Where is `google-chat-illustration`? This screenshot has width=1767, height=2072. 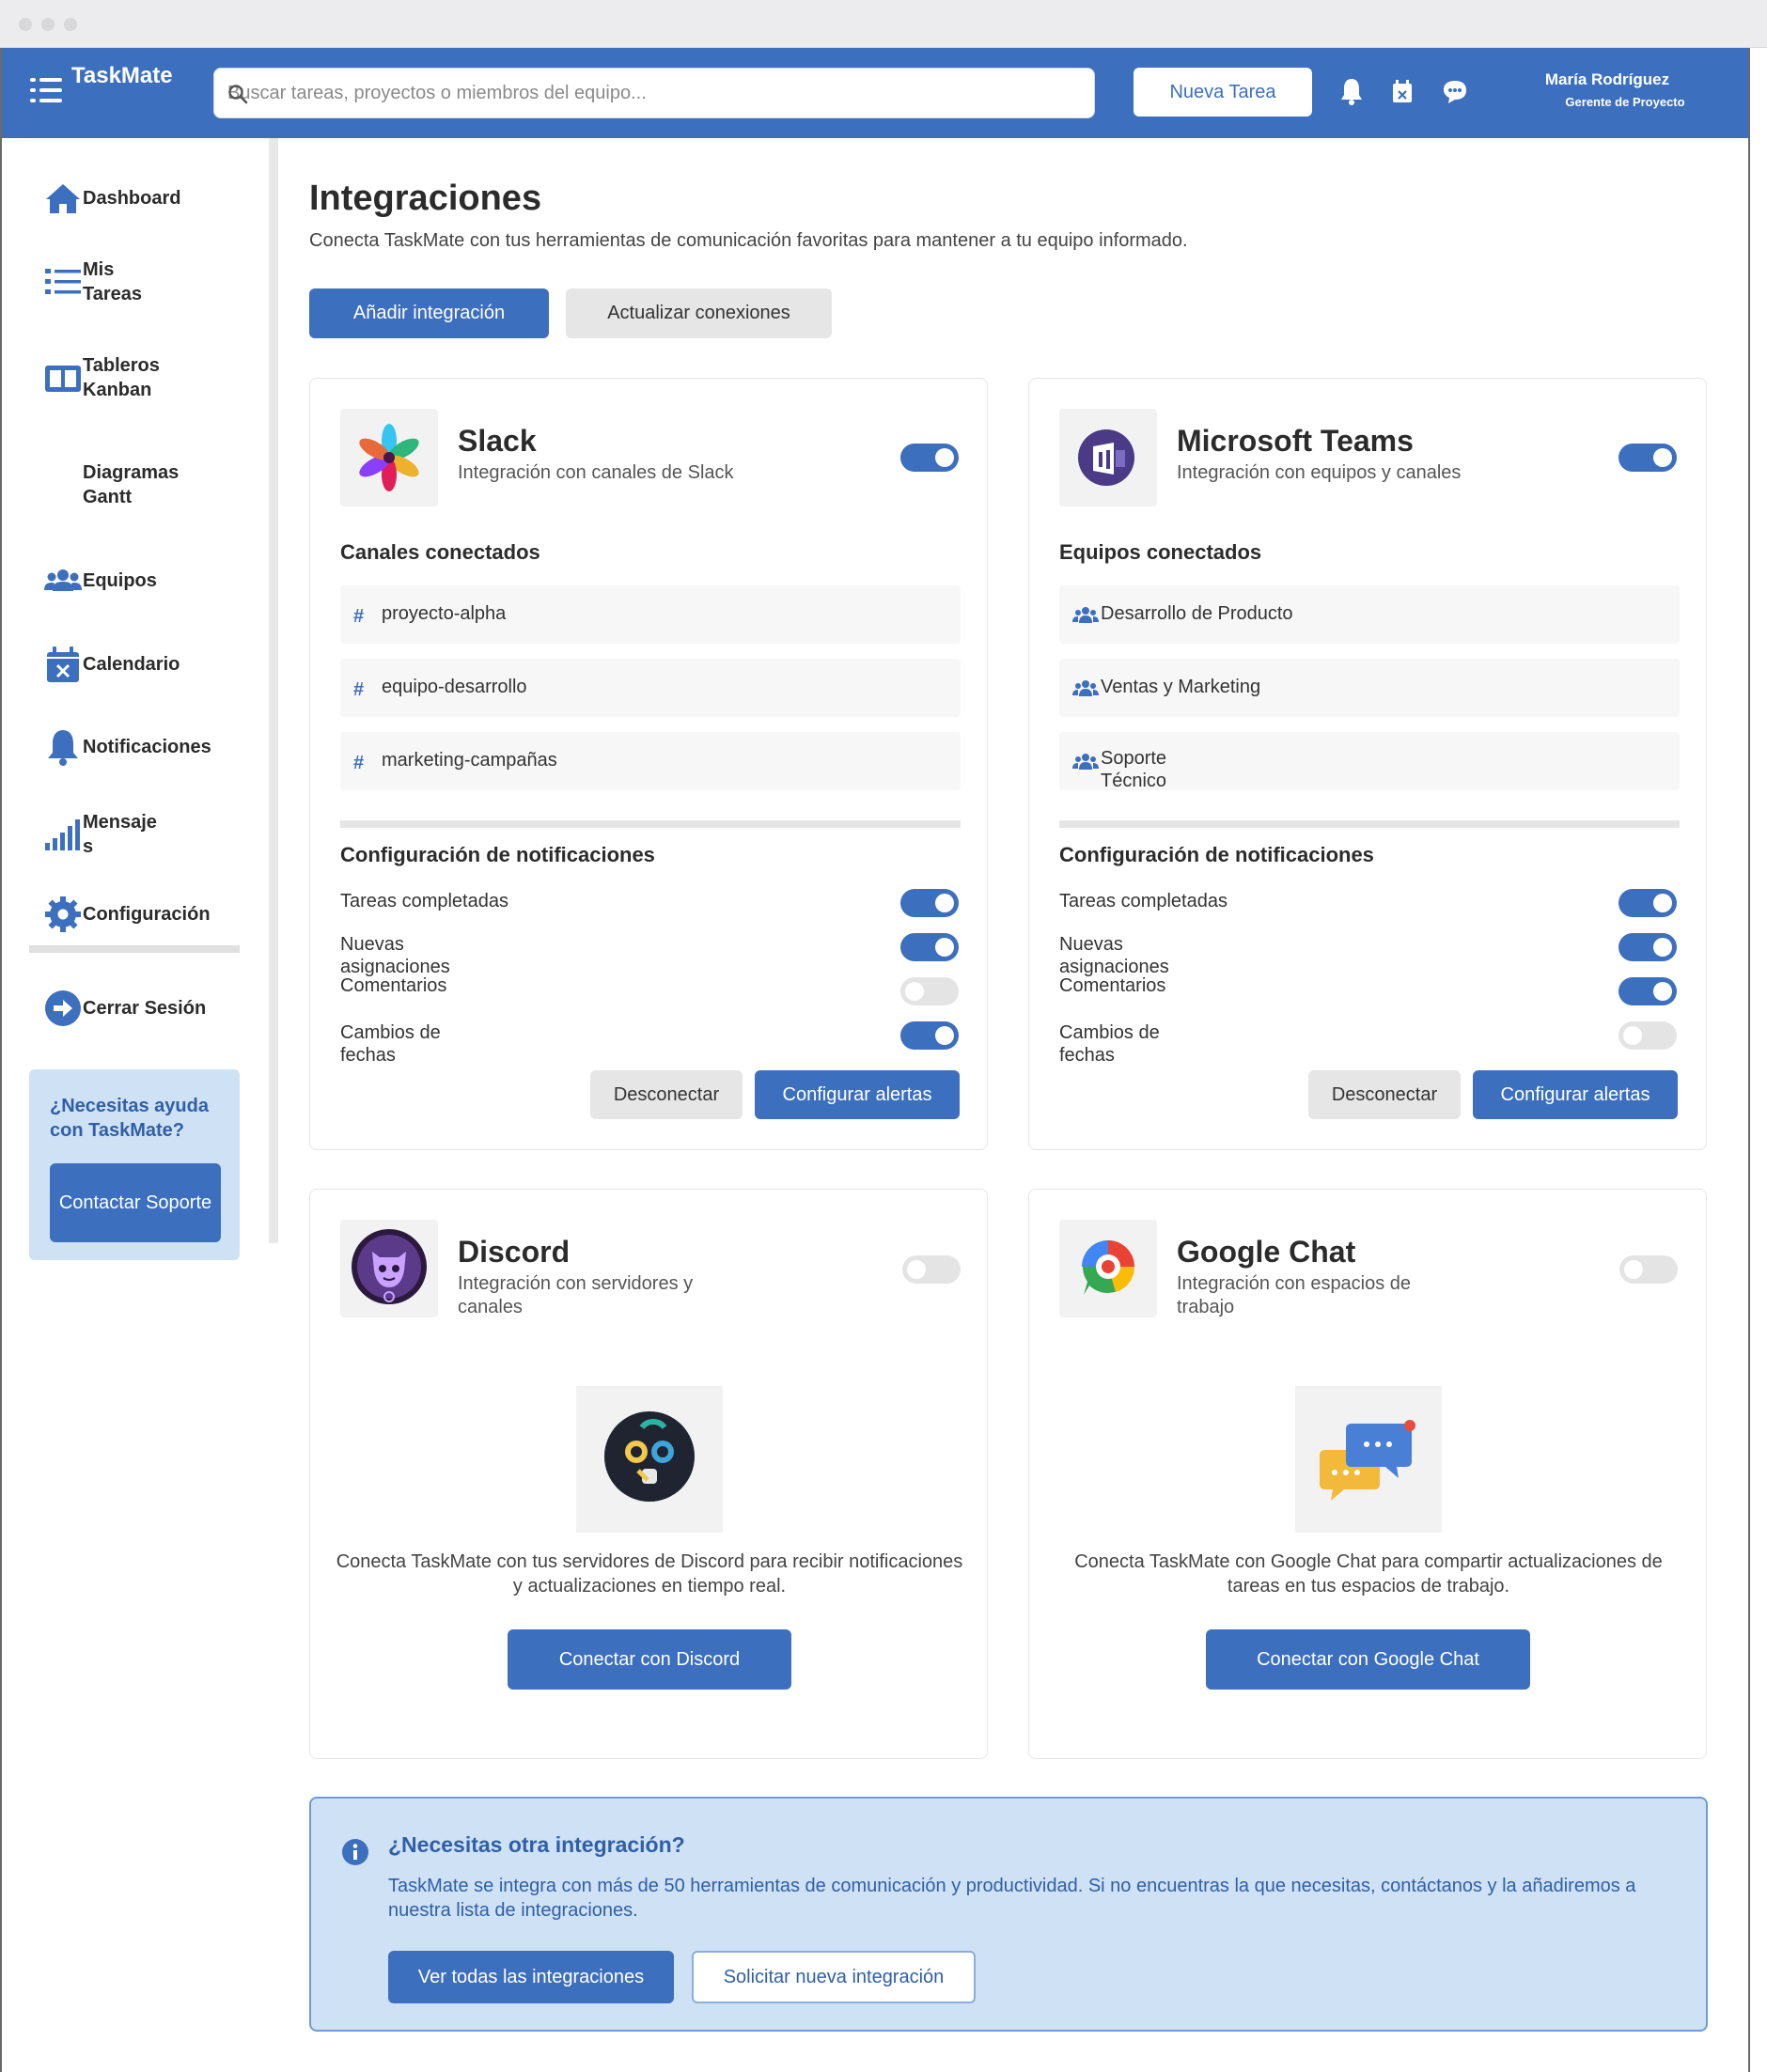
google-chat-illustration is located at coordinates (1368, 1459).